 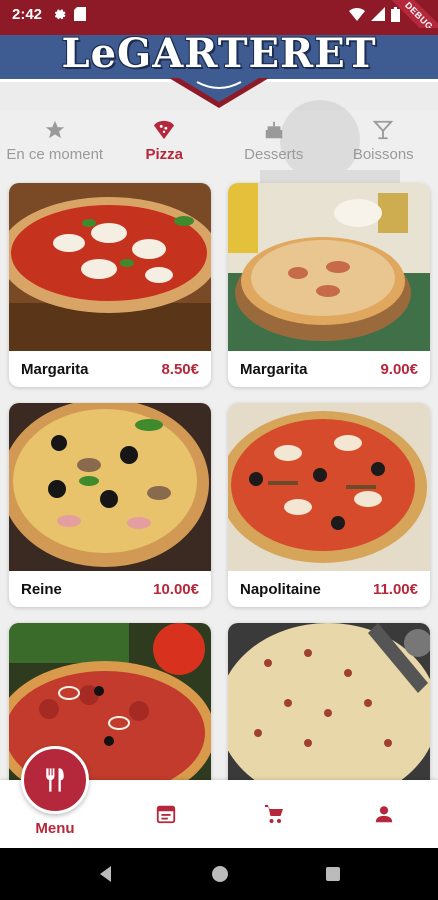 I want to click on calendar-icon, so click(x=166, y=814).